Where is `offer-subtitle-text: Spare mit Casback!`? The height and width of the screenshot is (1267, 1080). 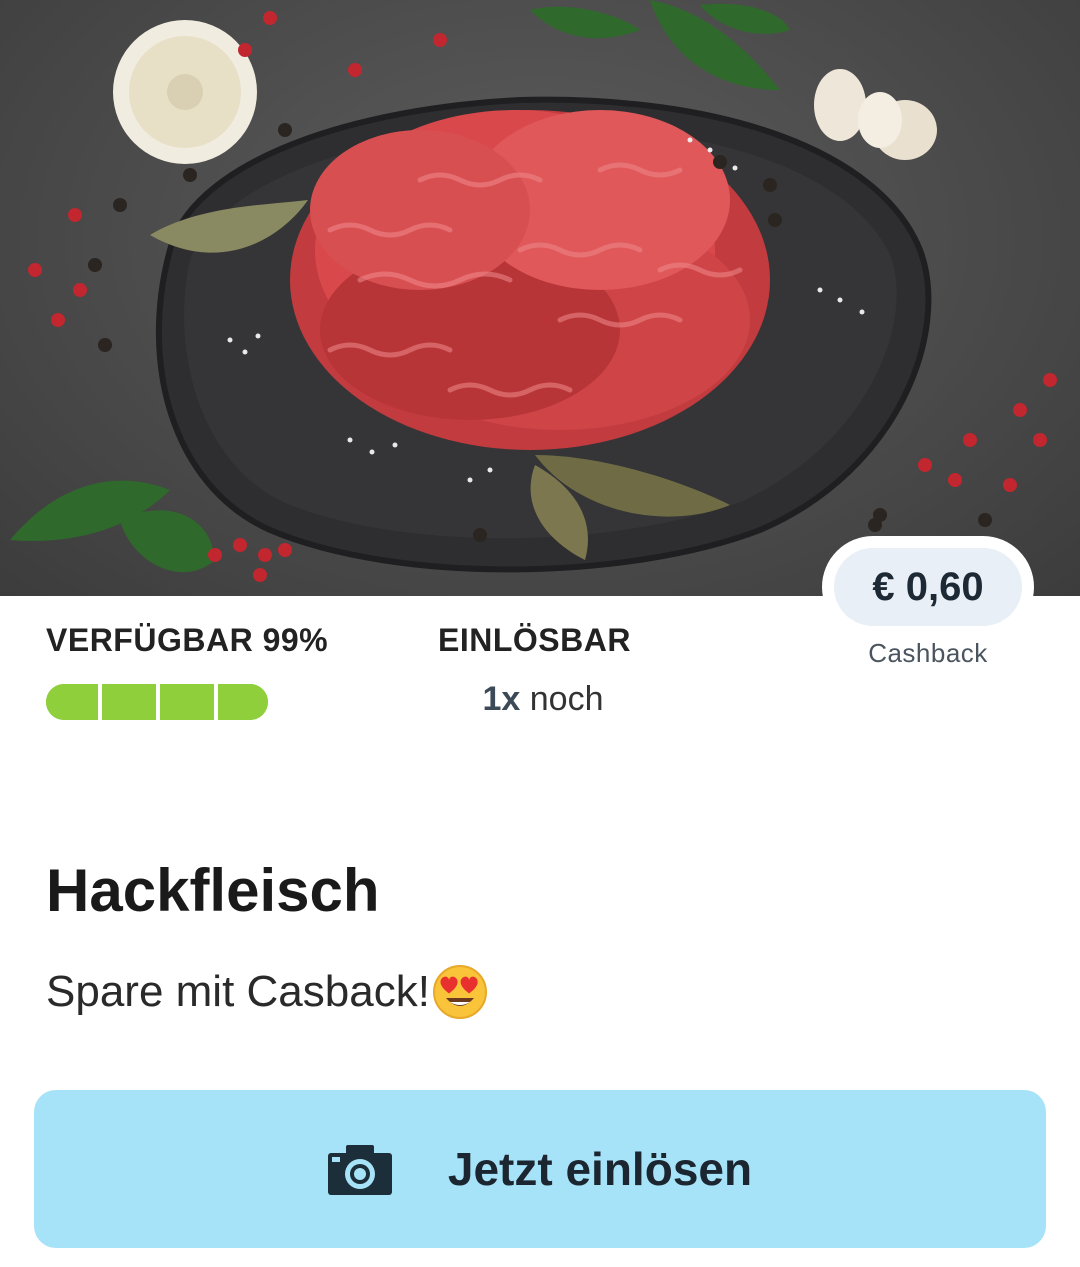 offer-subtitle-text: Spare mit Casback! is located at coordinates (238, 991).